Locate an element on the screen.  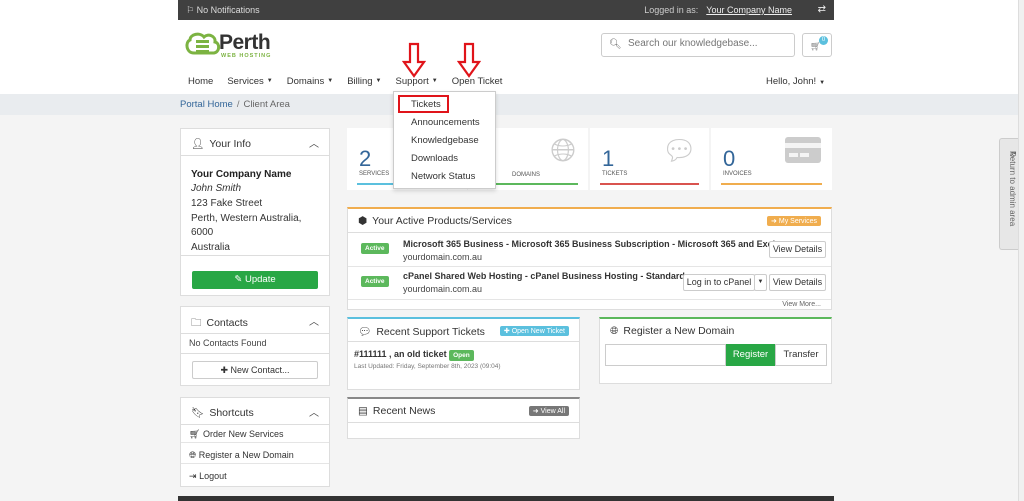
status-badge: Active is located at coordinates (375, 281).